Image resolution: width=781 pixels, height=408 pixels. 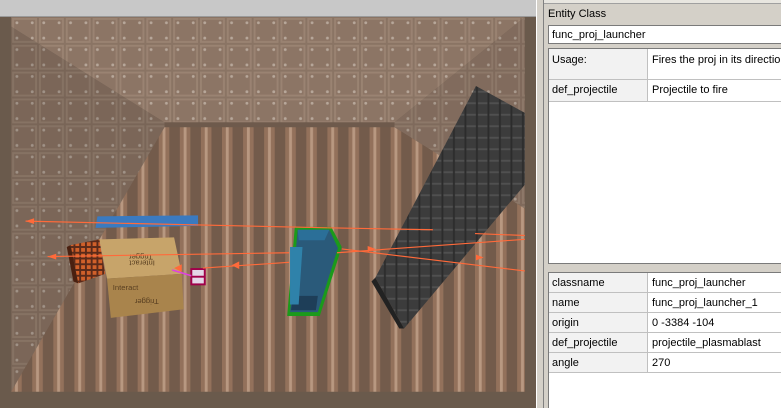 I want to click on property-key: def_projectile, so click(x=598, y=342).